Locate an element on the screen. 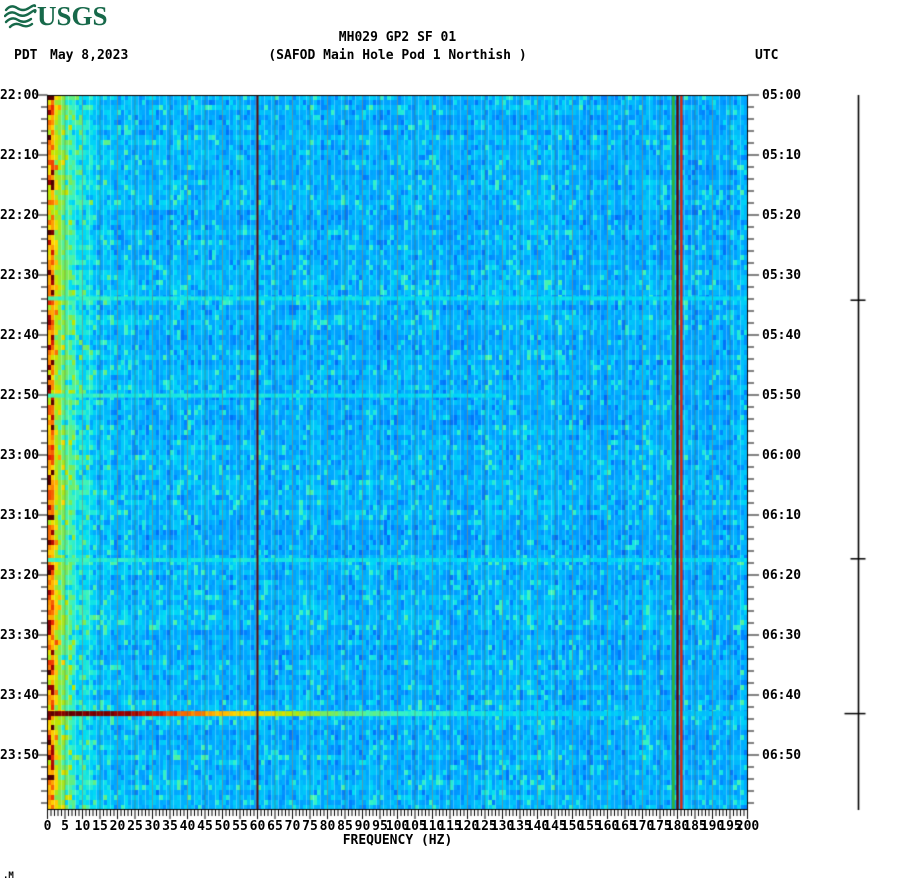  right-time-tick-label: 05:50 is located at coordinates (782, 395).